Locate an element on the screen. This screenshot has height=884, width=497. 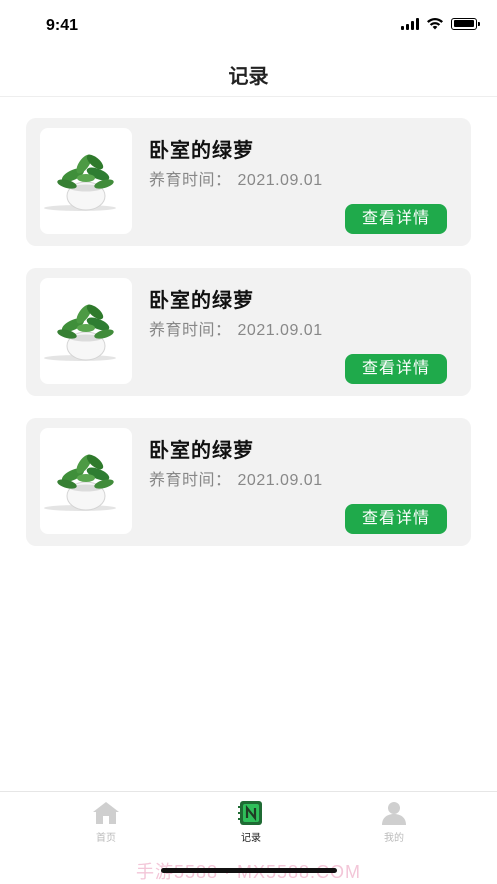
status-time: 9:41 is located at coordinates (62, 25).